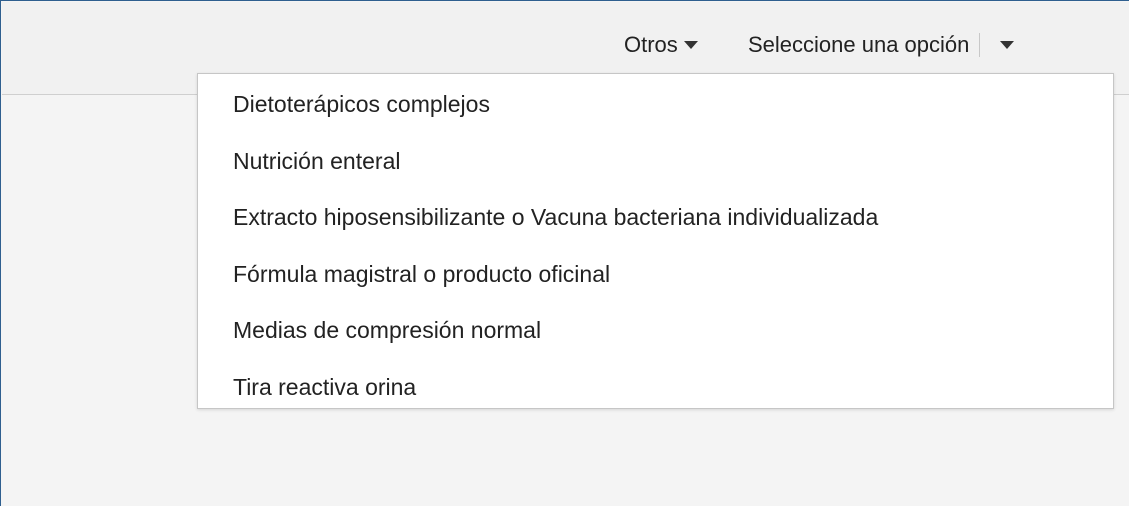 Image resolution: width=1129 pixels, height=506 pixels. Describe the element at coordinates (655, 341) in the screenshot. I see `dropdown-option: Medias de compresión normal` at that location.